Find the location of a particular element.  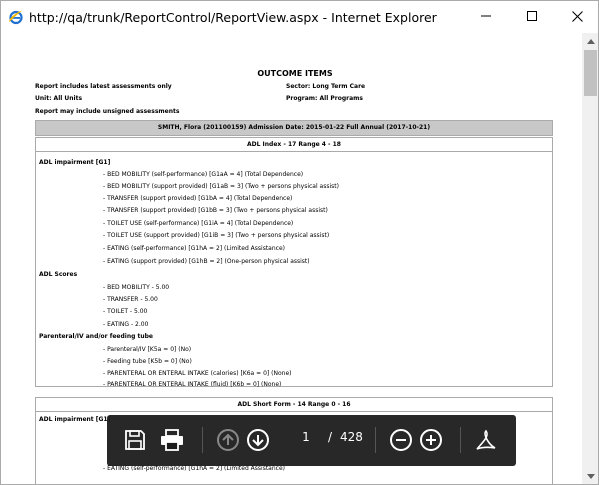

pdf-open-button is located at coordinates (486, 440).